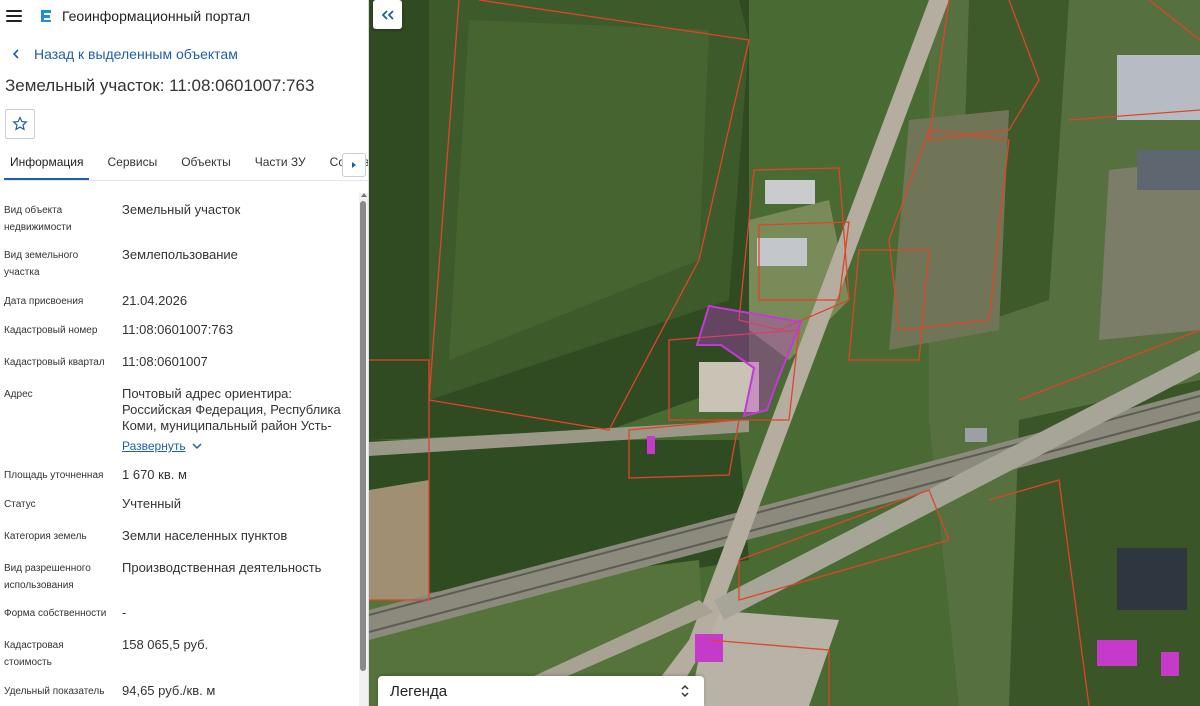 The width and height of the screenshot is (1200, 706). What do you see at coordinates (38, 219) in the screenshot?
I see `prop-label: Вид объекта недвижимости` at bounding box center [38, 219].